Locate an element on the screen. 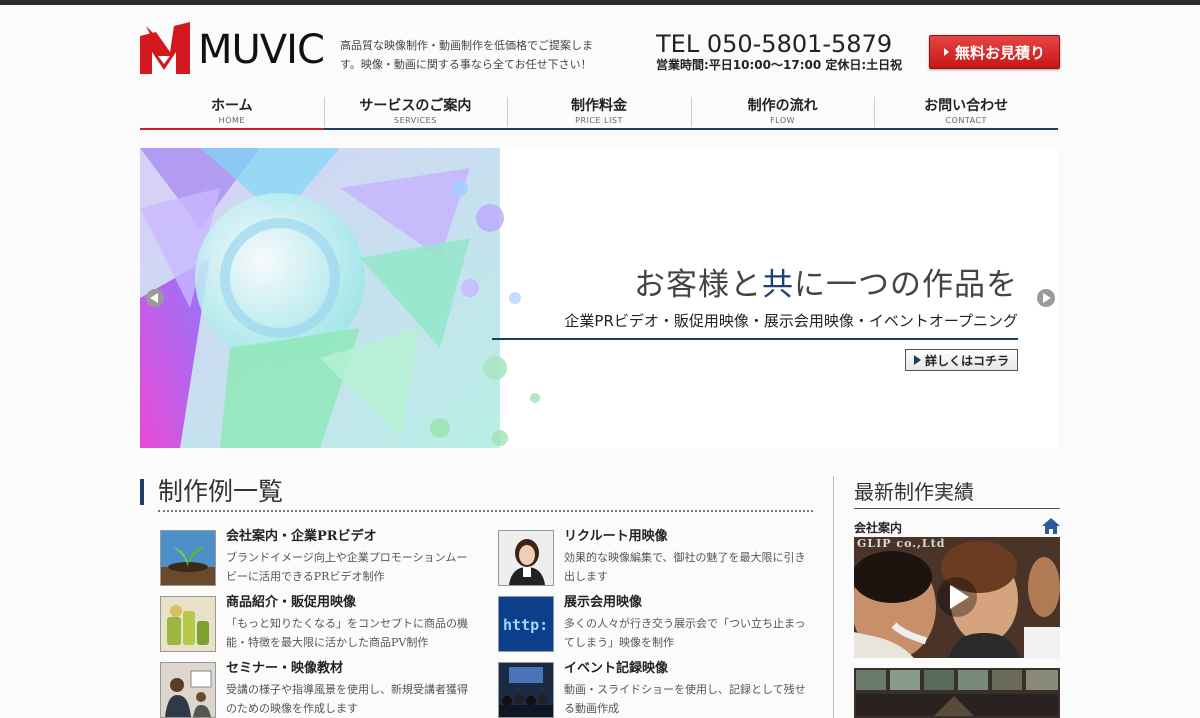 This screenshot has height=718, width=1200. section-accent-bar is located at coordinates (142, 492).